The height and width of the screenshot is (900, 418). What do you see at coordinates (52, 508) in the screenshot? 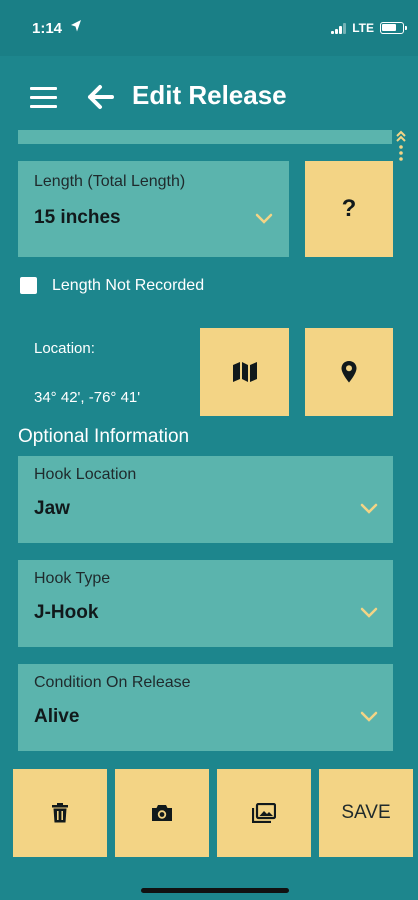
I see `hook-location-value: Jaw` at bounding box center [52, 508].